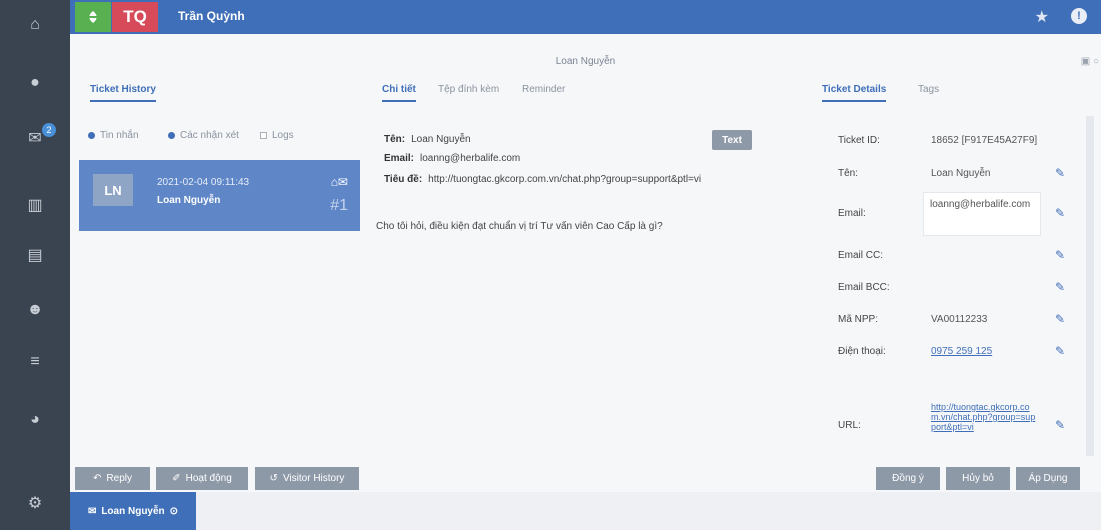  What do you see at coordinates (399, 93) in the screenshot?
I see `tab-details: Chi tiết` at bounding box center [399, 93].